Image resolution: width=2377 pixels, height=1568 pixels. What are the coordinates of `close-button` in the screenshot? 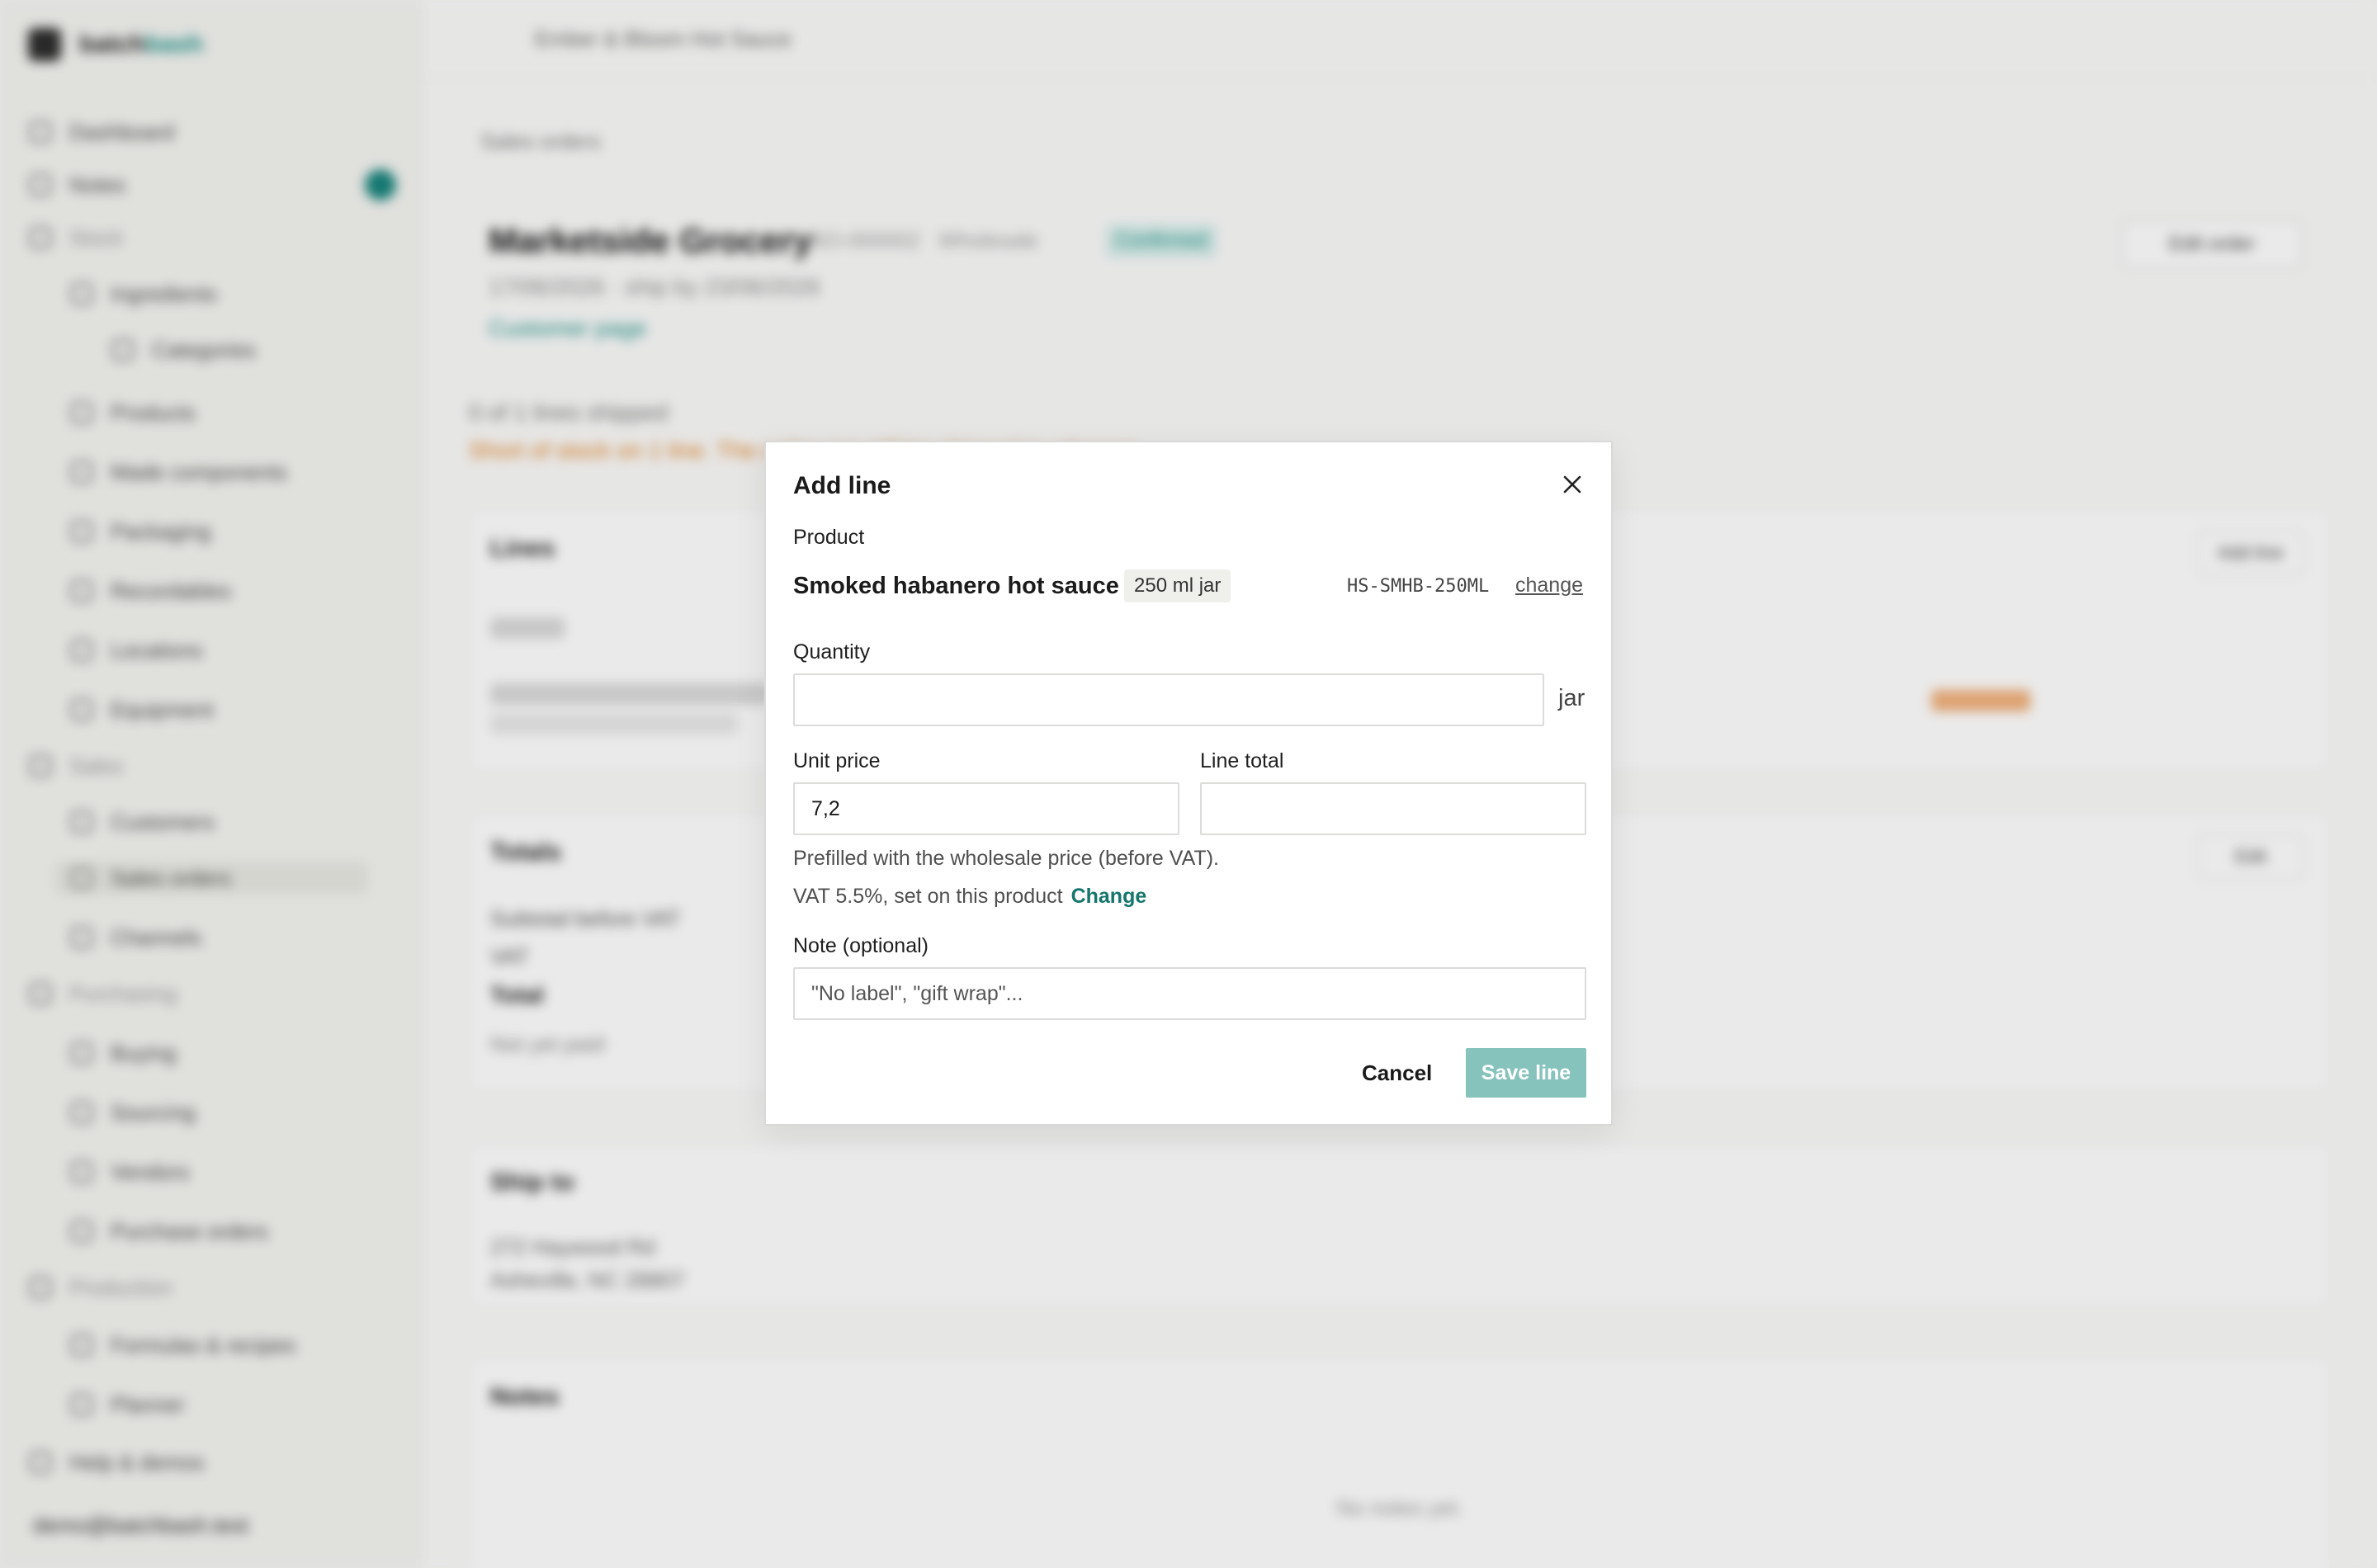 It's located at (1572, 484).